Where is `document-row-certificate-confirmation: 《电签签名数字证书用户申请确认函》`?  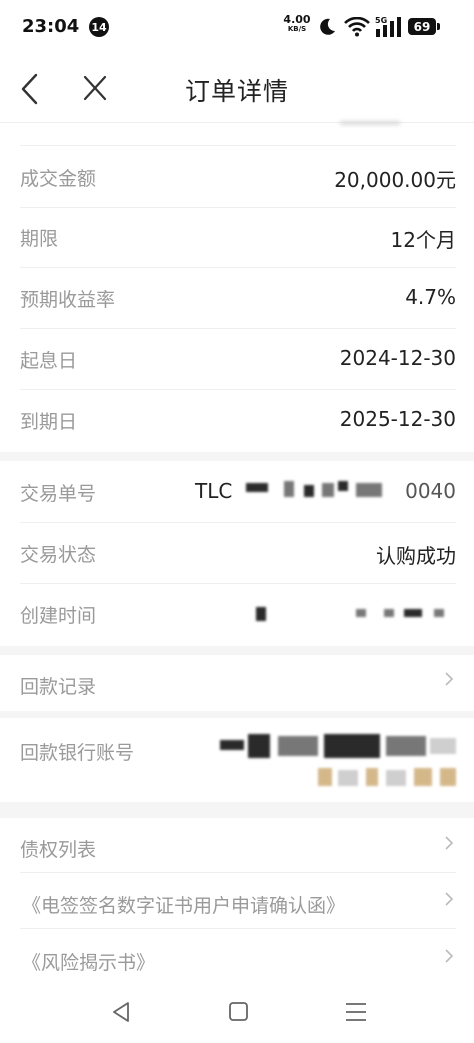 document-row-certificate-confirmation: 《电签签名数字证书用户申请确认函》 is located at coordinates (238, 901).